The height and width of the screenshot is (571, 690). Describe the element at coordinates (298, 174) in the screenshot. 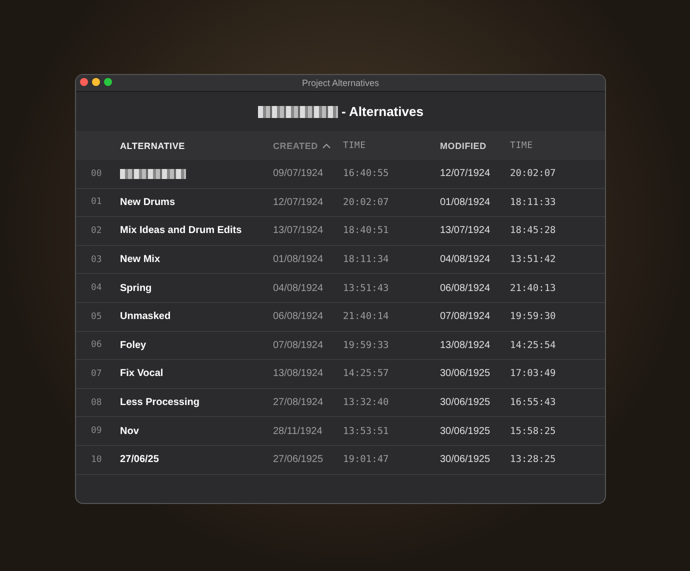

I see `created-date: 09/07/1924` at that location.